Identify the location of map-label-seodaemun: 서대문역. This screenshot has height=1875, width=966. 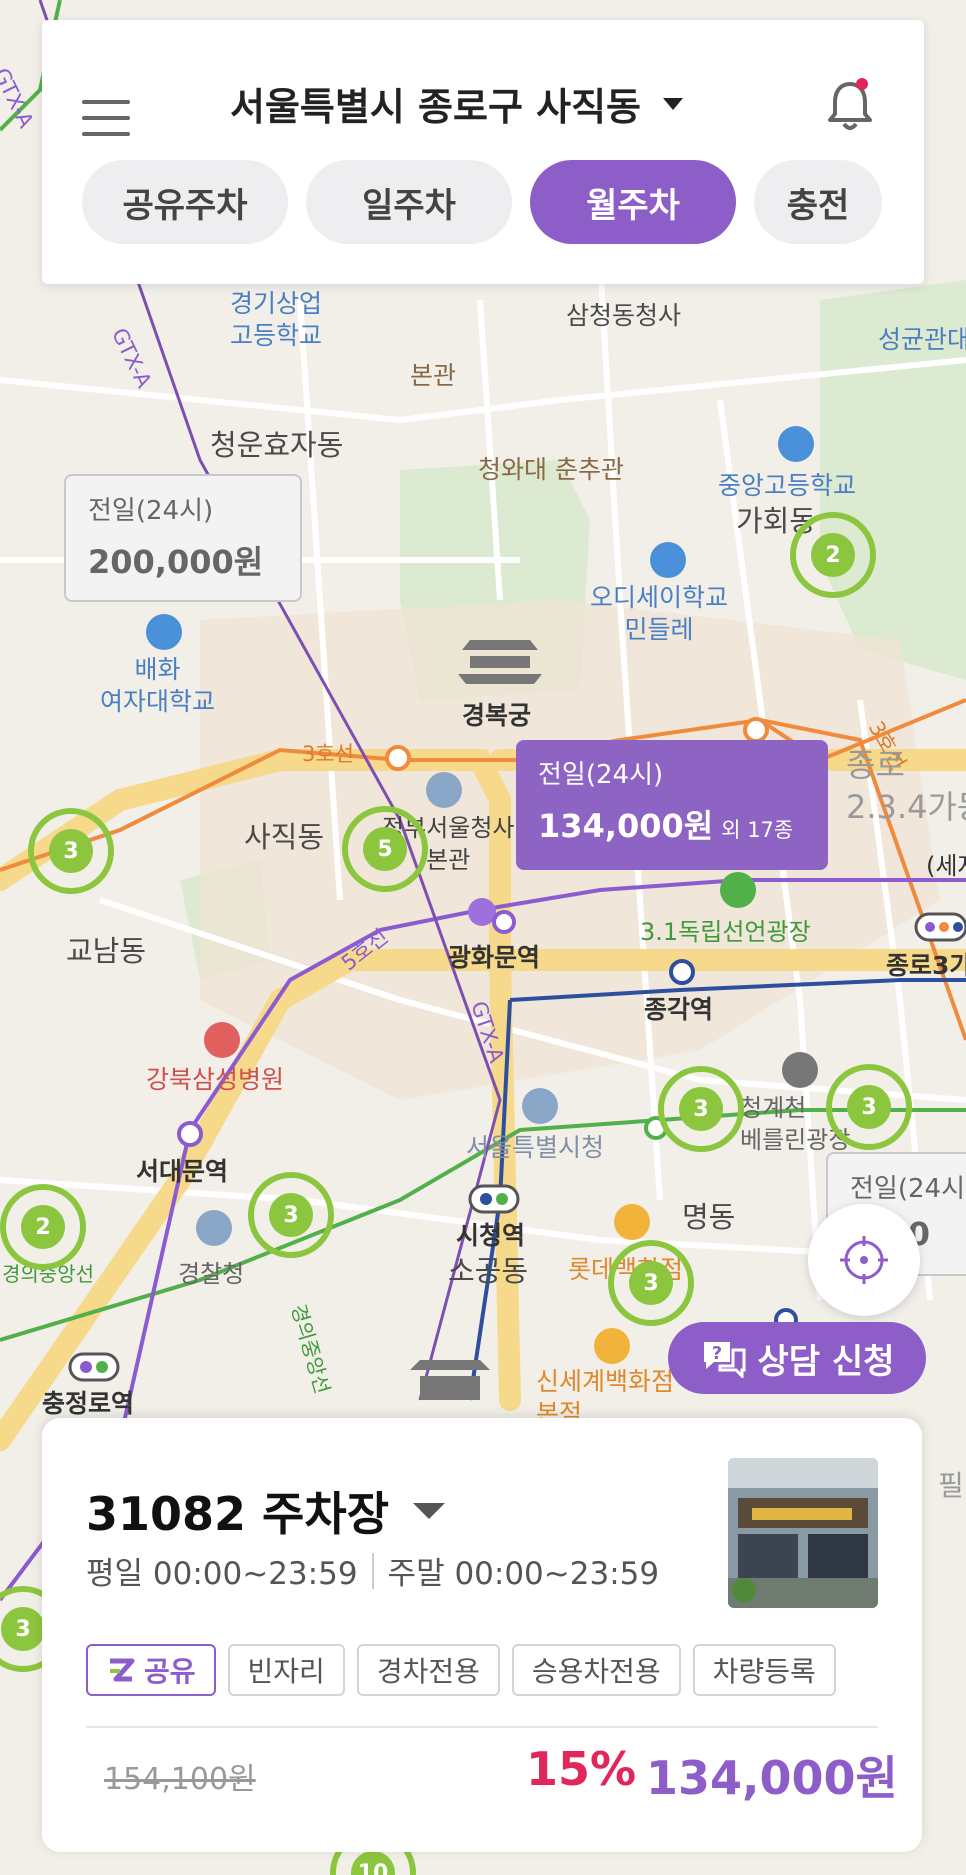
(182, 1171).